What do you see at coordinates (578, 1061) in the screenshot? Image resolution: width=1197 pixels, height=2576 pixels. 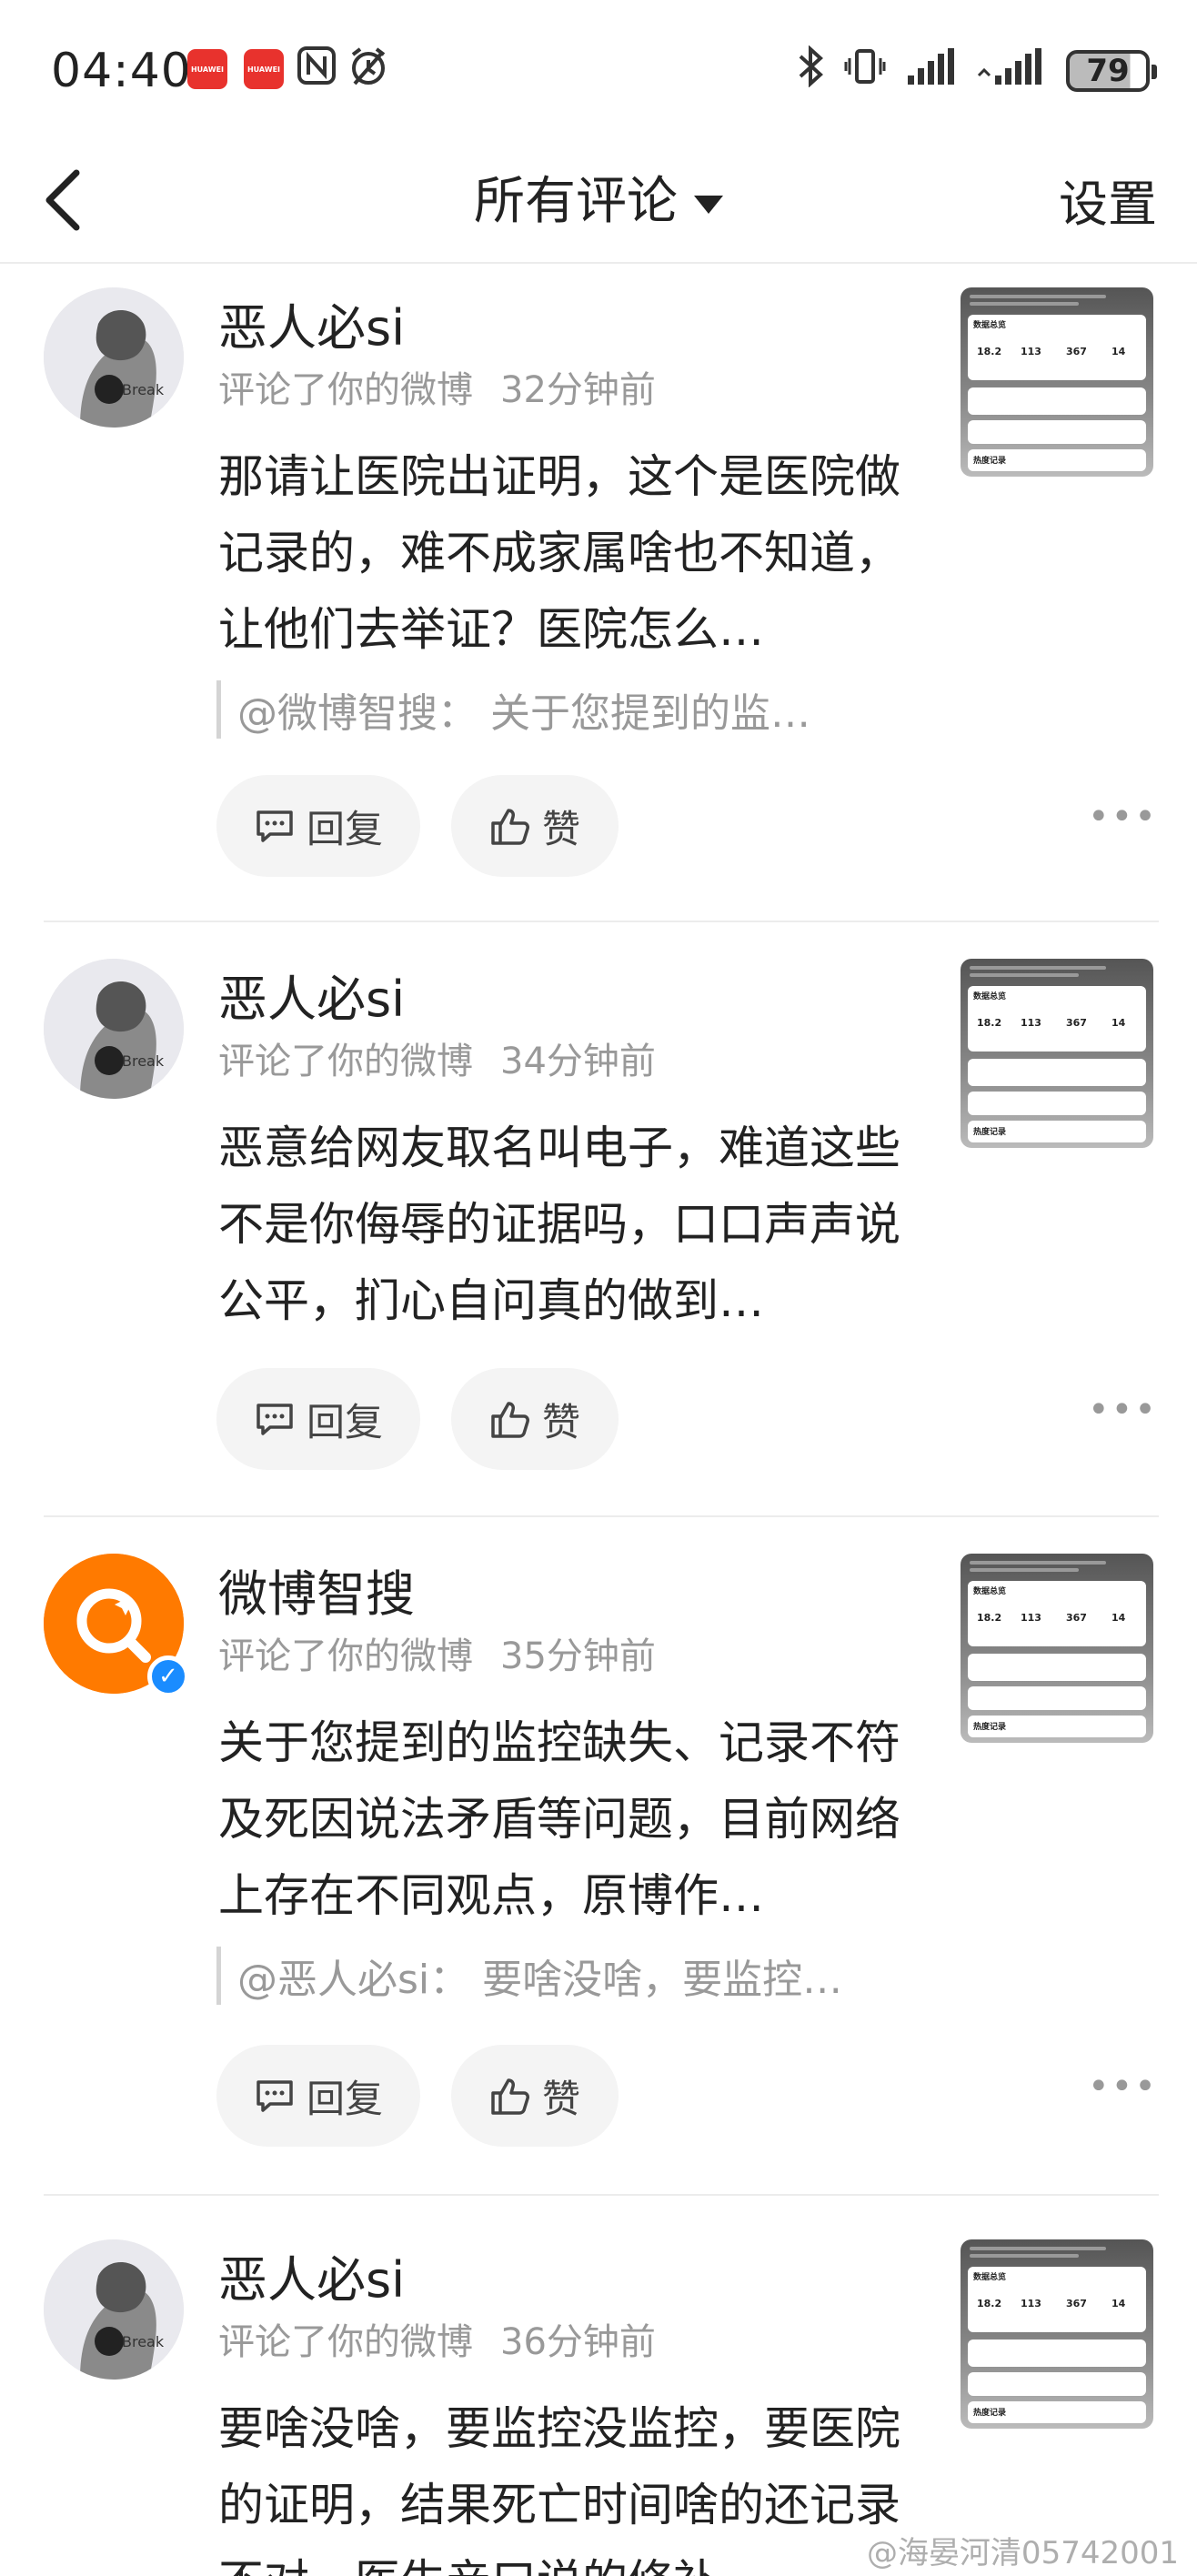 I see `comment-time: 34分钟前` at bounding box center [578, 1061].